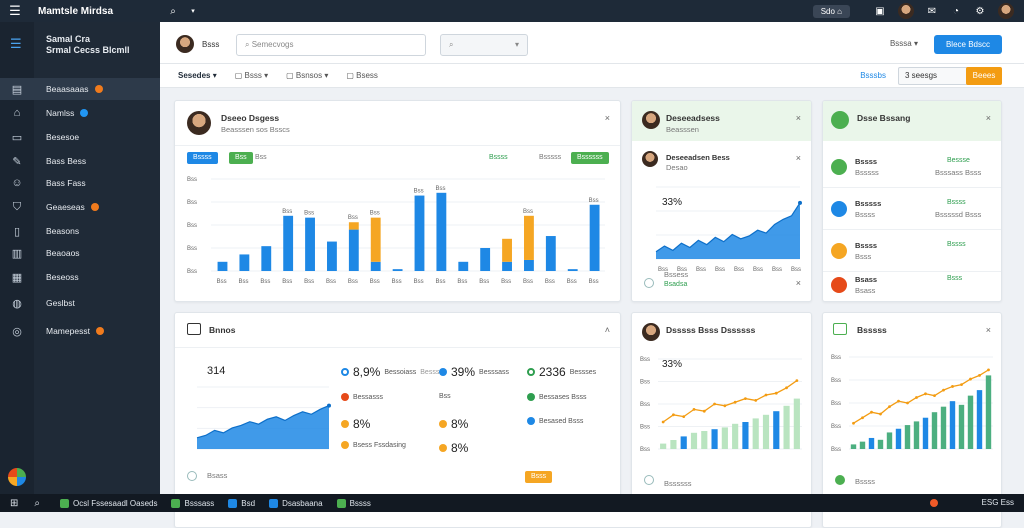  What do you see at coordinates (984, 76) in the screenshot?
I see `export-button: Beees` at bounding box center [984, 76].